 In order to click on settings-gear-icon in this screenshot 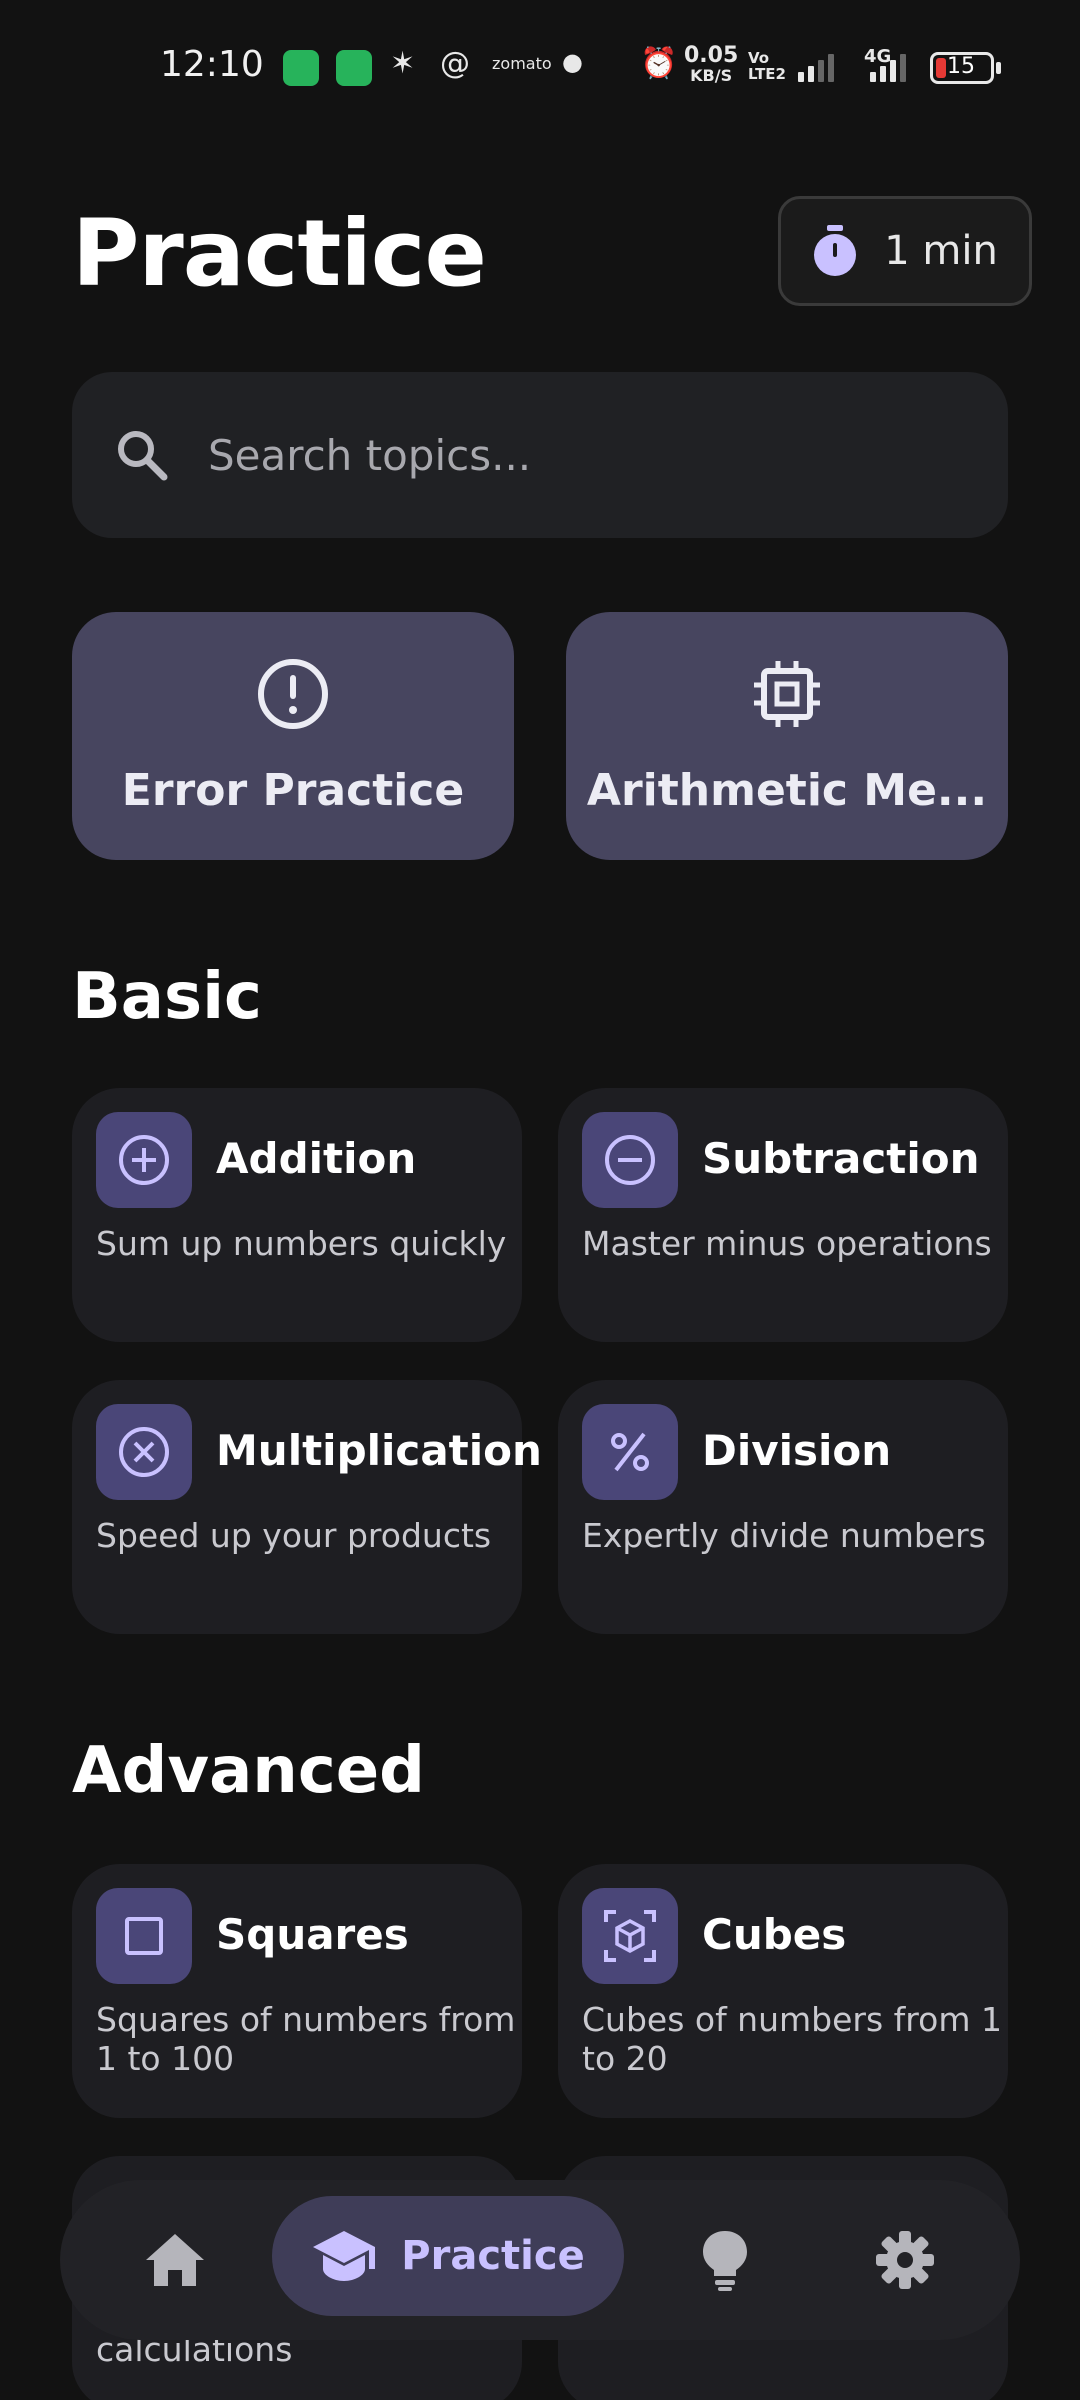, I will do `click(905, 2260)`.